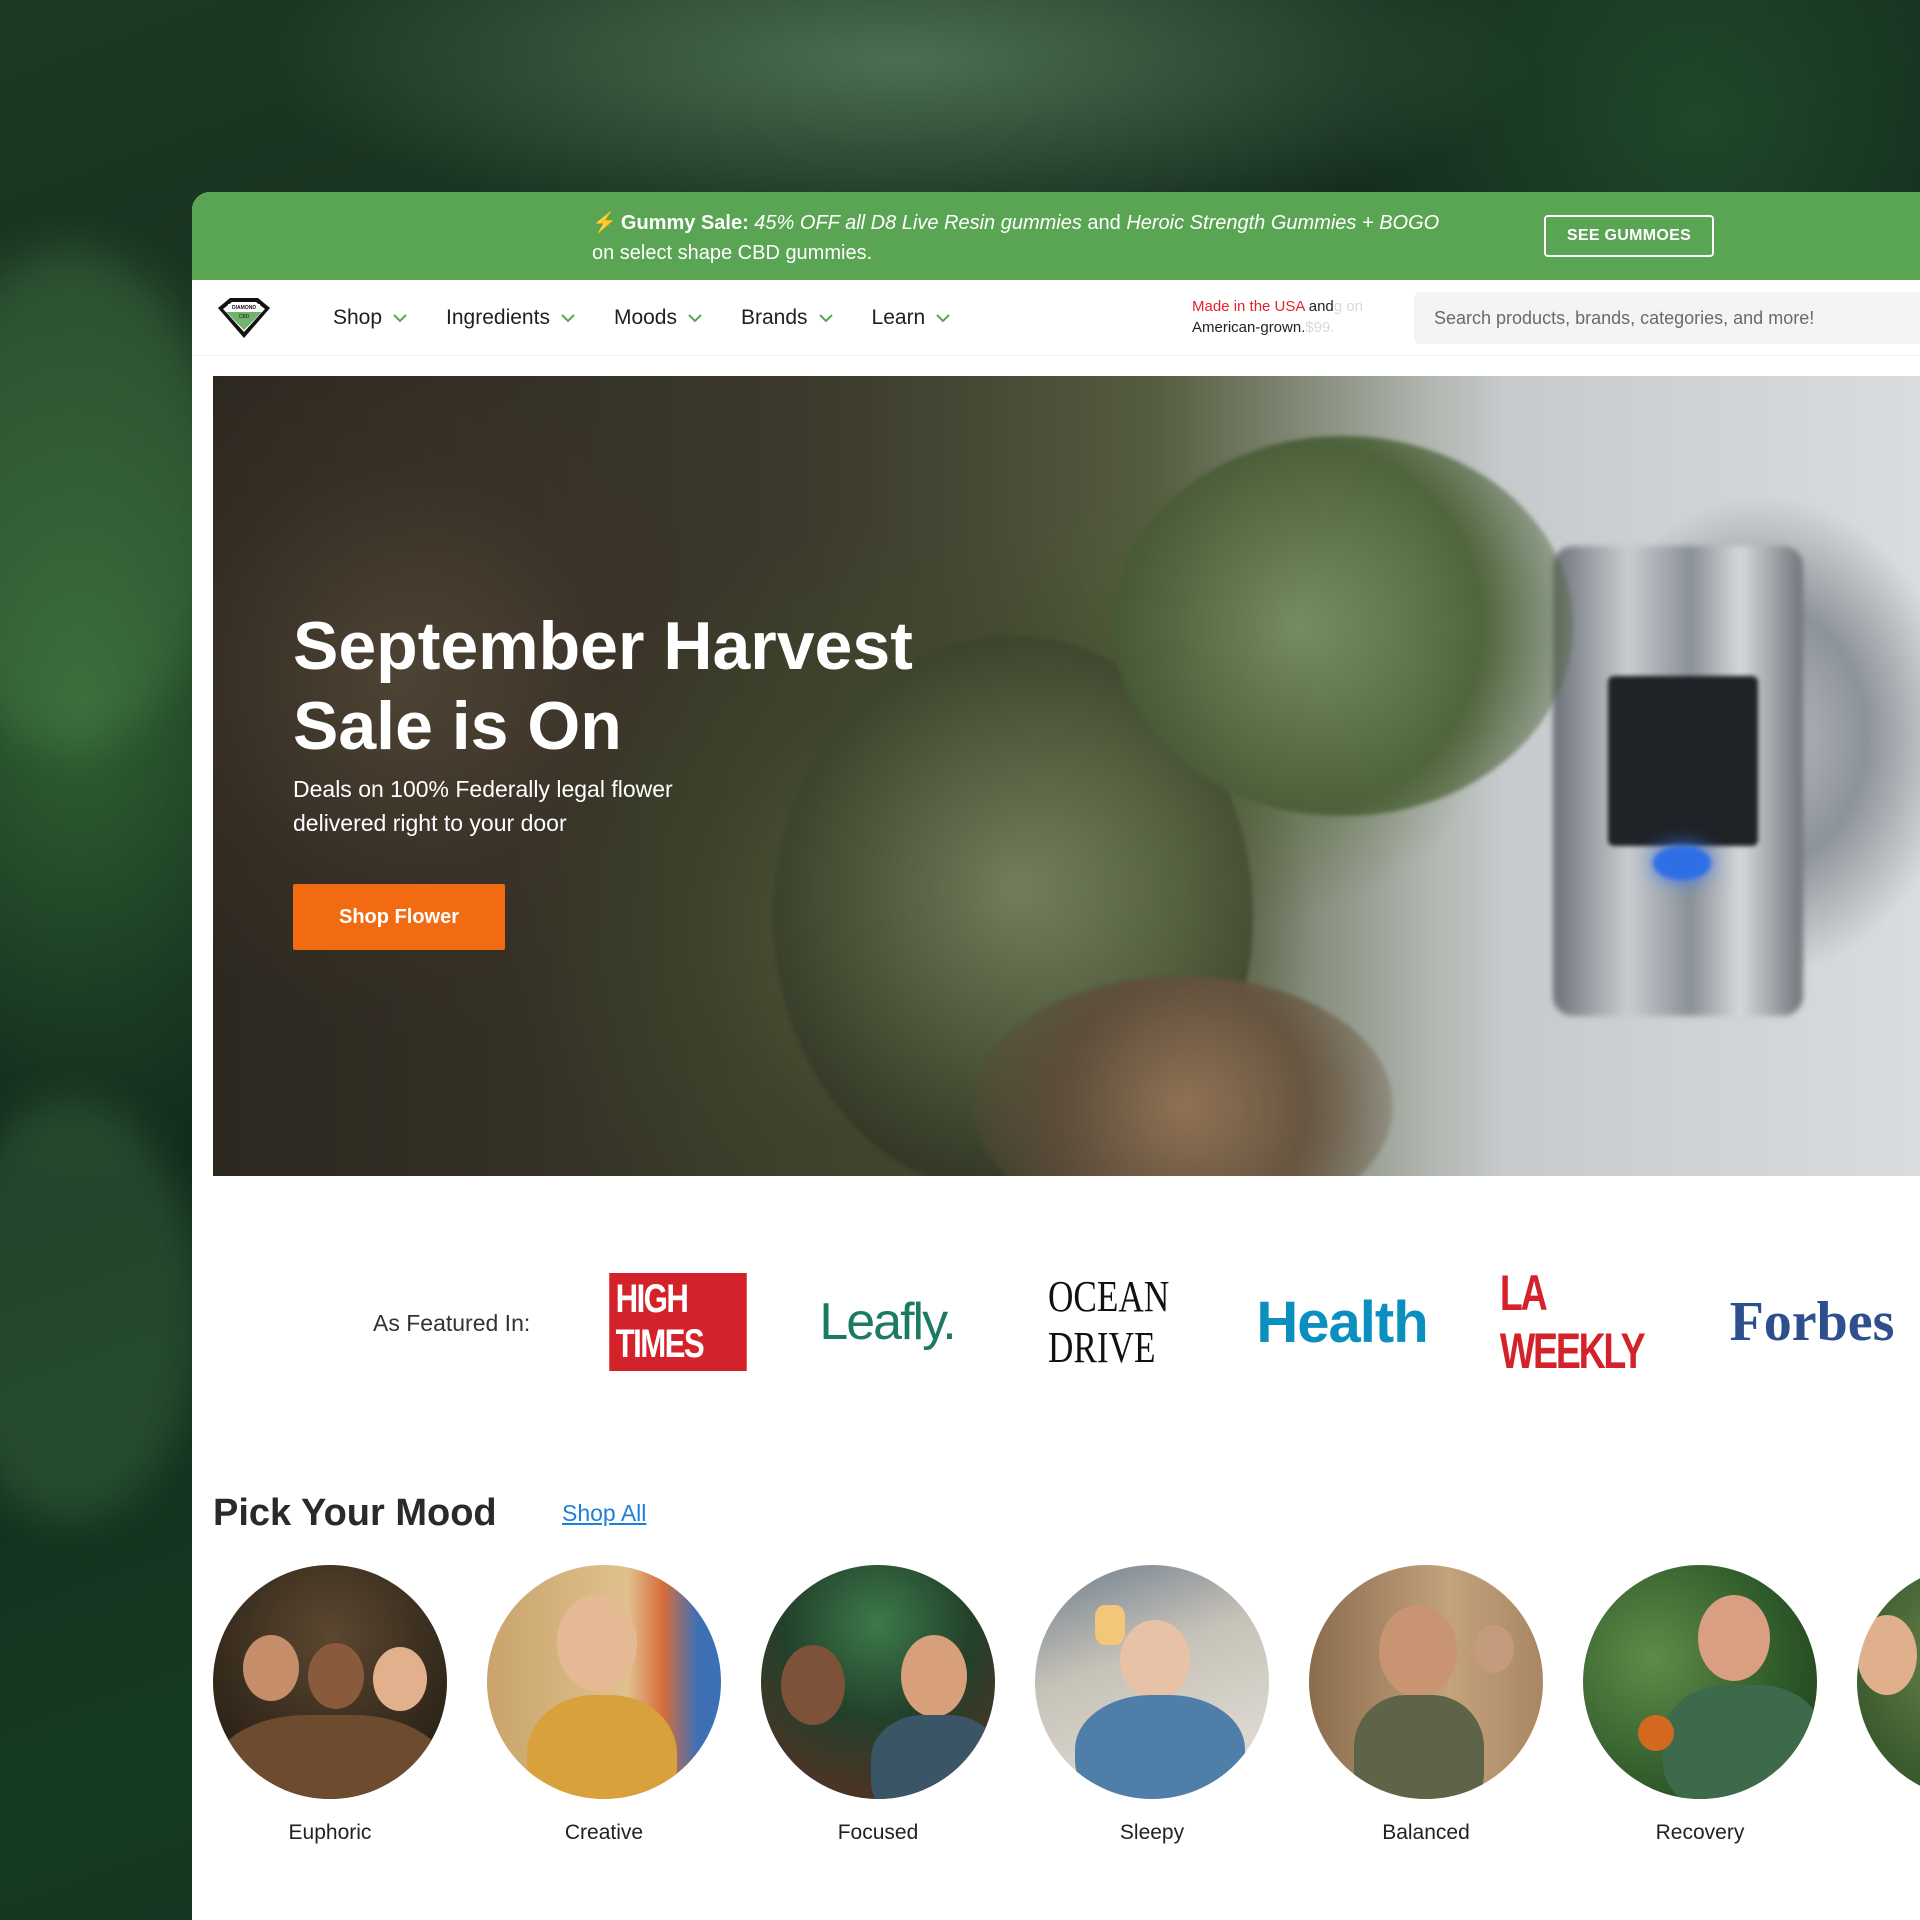  What do you see at coordinates (732, 253) in the screenshot?
I see `promo-offer-3: on select shape CBD gummies.` at bounding box center [732, 253].